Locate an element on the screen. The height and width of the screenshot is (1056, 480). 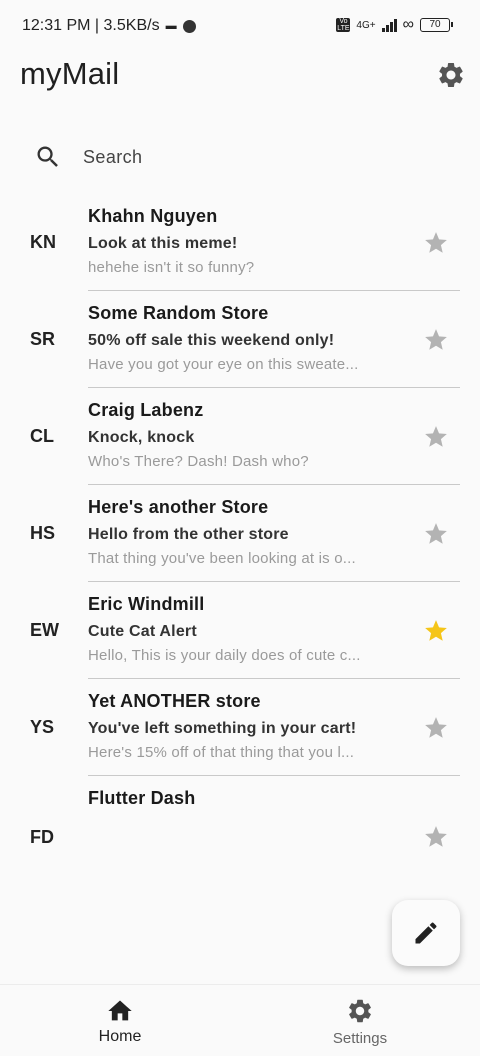
email-subject: Knock, knock is located at coordinates (141, 437).